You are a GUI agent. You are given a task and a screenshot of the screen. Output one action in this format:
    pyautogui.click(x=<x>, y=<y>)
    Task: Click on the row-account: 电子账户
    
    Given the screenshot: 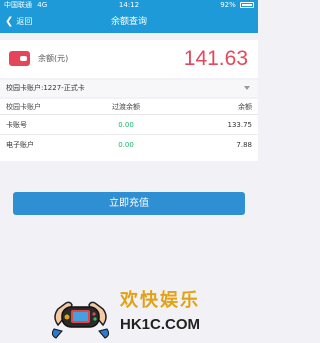 What is the action you would take?
    pyautogui.click(x=20, y=145)
    